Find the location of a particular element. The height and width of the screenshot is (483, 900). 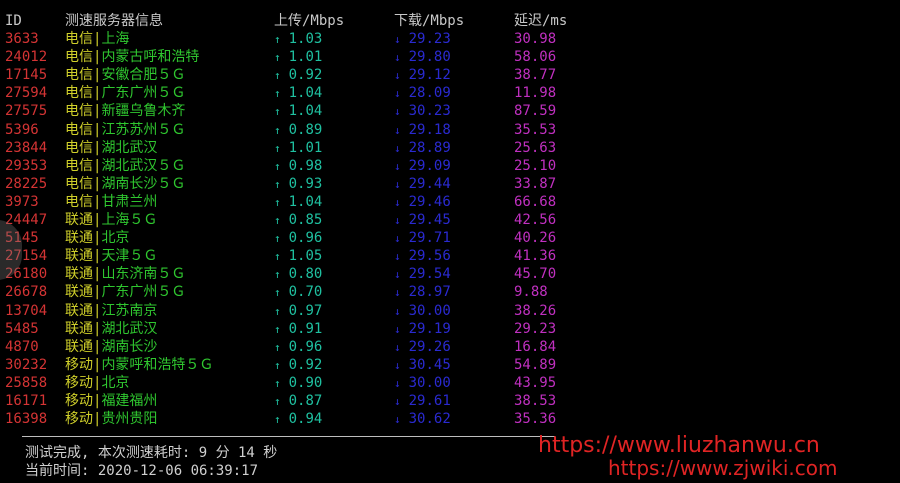

row-city: 内蒙呼和浩特５Ｇ is located at coordinates (157, 364).